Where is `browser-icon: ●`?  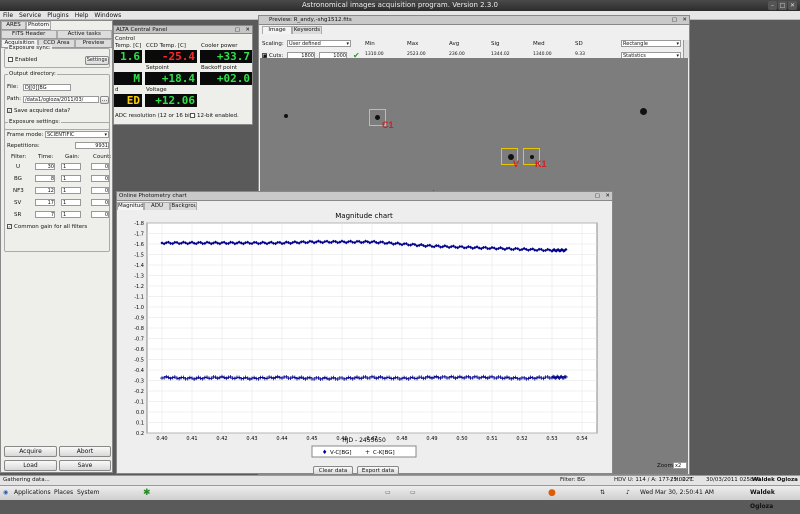 browser-icon: ● is located at coordinates (552, 493).